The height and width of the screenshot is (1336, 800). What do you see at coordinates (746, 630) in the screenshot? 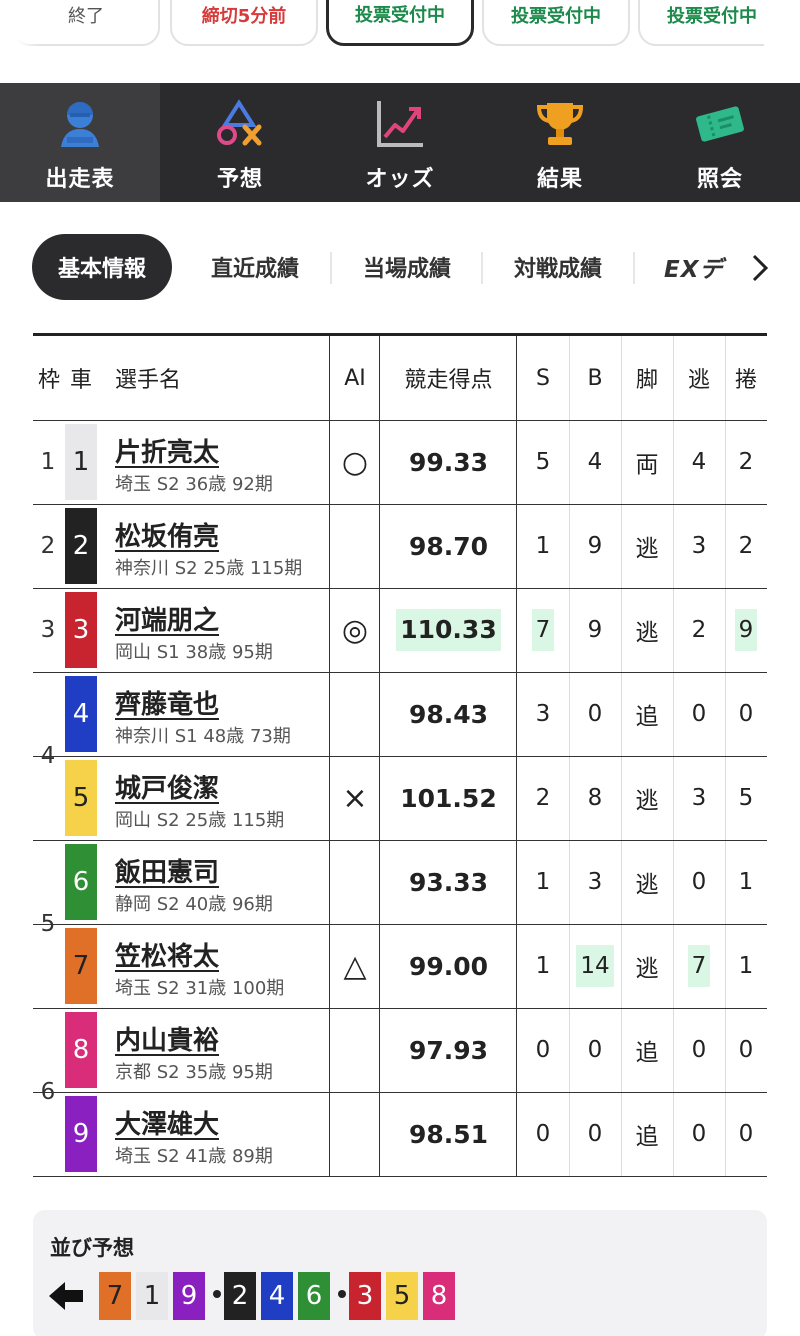
I see `stat-makuri: 9` at bounding box center [746, 630].